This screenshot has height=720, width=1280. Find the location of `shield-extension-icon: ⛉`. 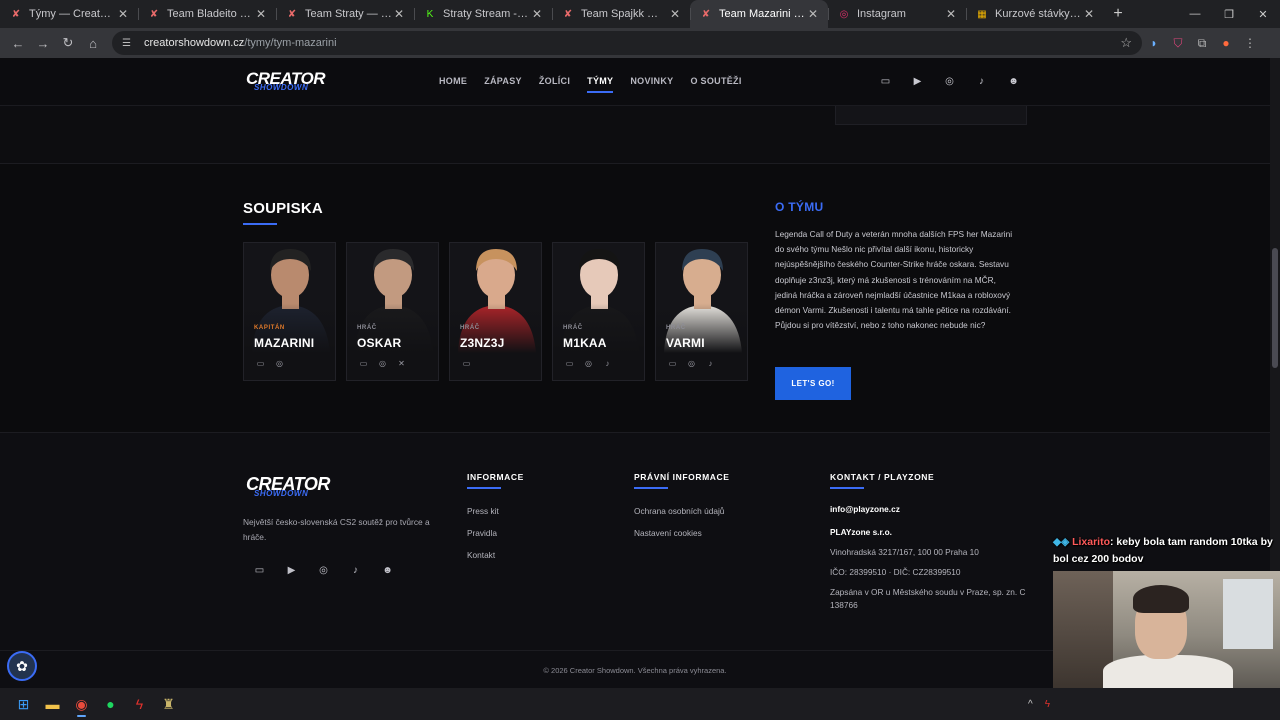

shield-extension-icon: ⛉ is located at coordinates (1178, 43).